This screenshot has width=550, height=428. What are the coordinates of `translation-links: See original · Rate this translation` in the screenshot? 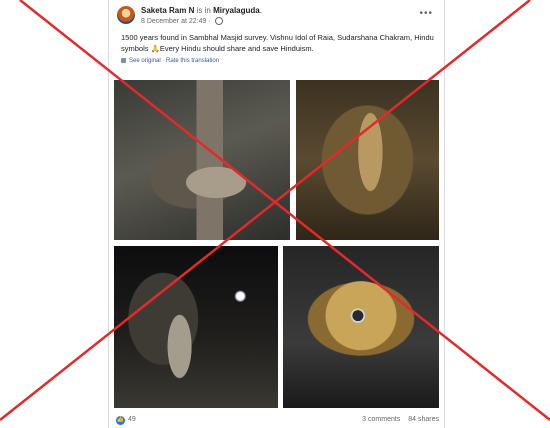 It's located at (170, 61).